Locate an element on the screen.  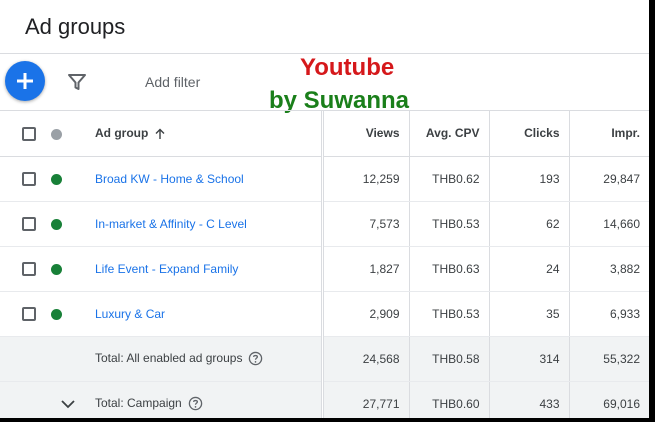
status-header is located at coordinates (71, 134).